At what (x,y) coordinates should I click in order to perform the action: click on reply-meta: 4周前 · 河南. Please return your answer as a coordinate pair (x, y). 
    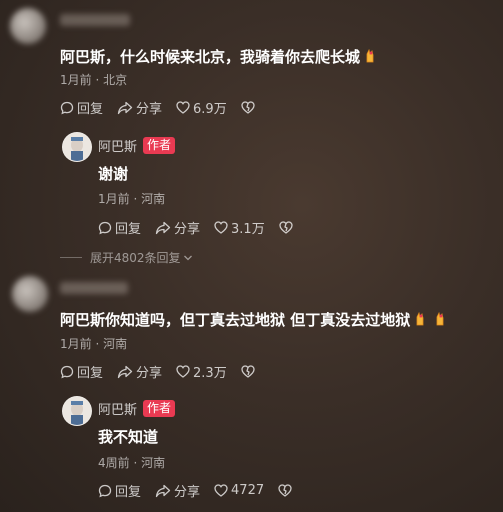
    Looking at the image, I should click on (132, 463).